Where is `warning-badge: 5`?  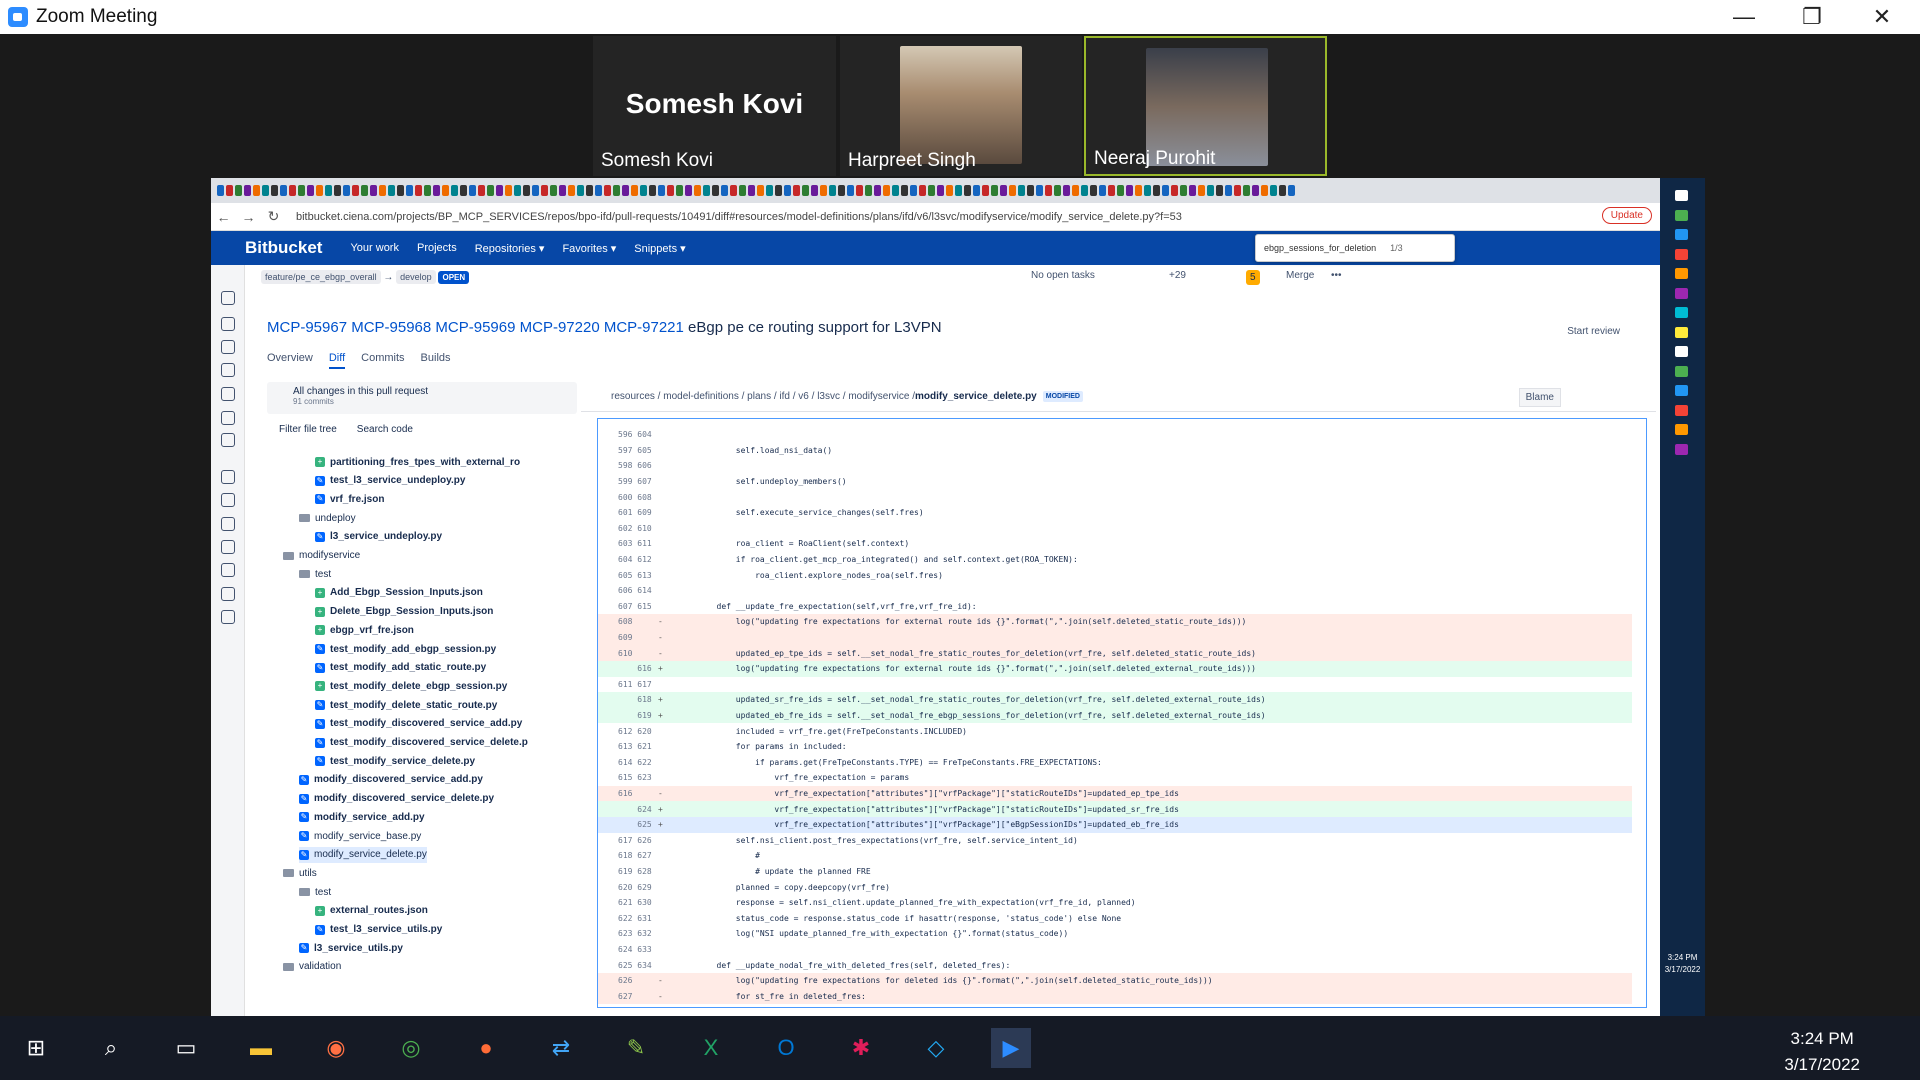 warning-badge: 5 is located at coordinates (1253, 277).